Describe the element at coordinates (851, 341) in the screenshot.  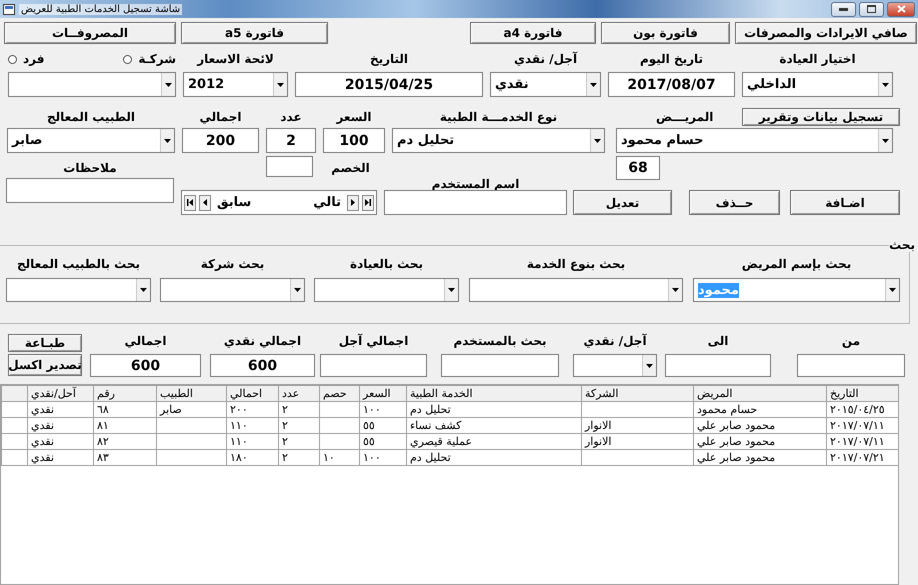
I see `field-label: من` at that location.